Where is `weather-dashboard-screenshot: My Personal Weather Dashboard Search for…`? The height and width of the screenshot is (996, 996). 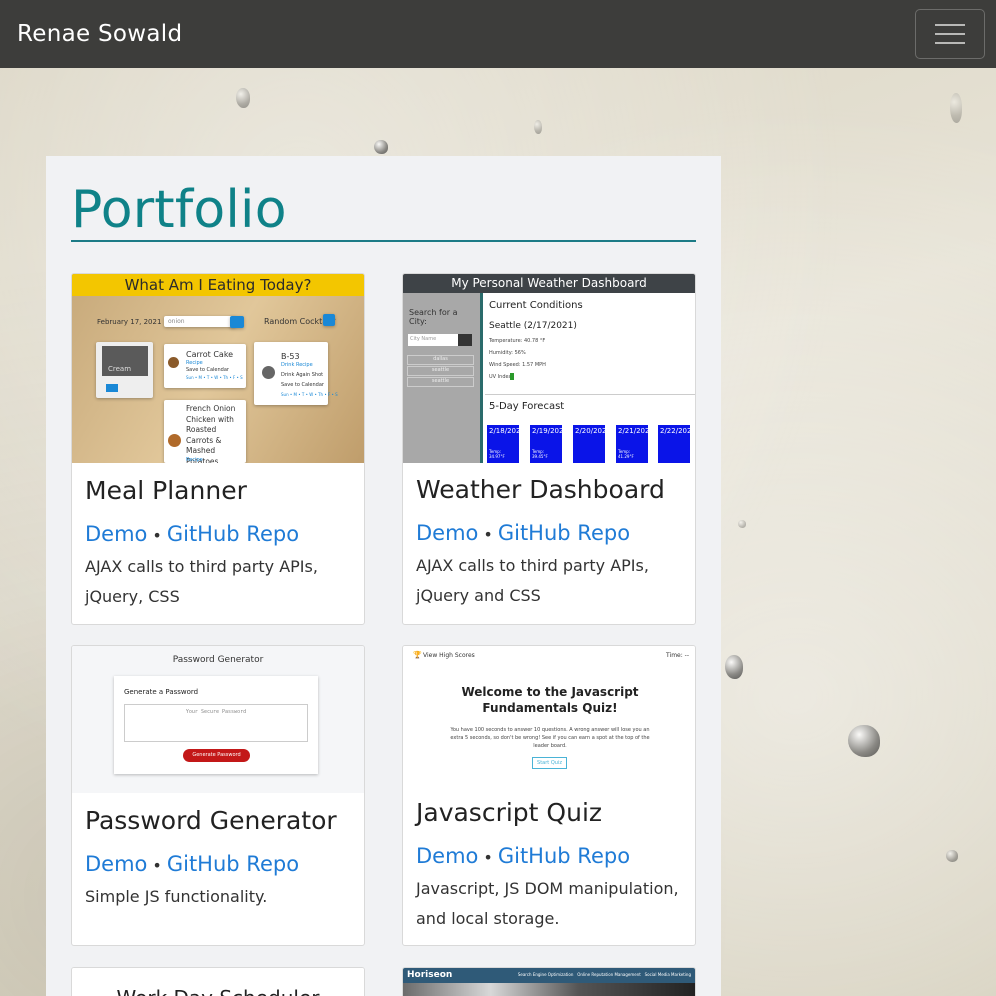 weather-dashboard-screenshot: My Personal Weather Dashboard Search for… is located at coordinates (549, 368).